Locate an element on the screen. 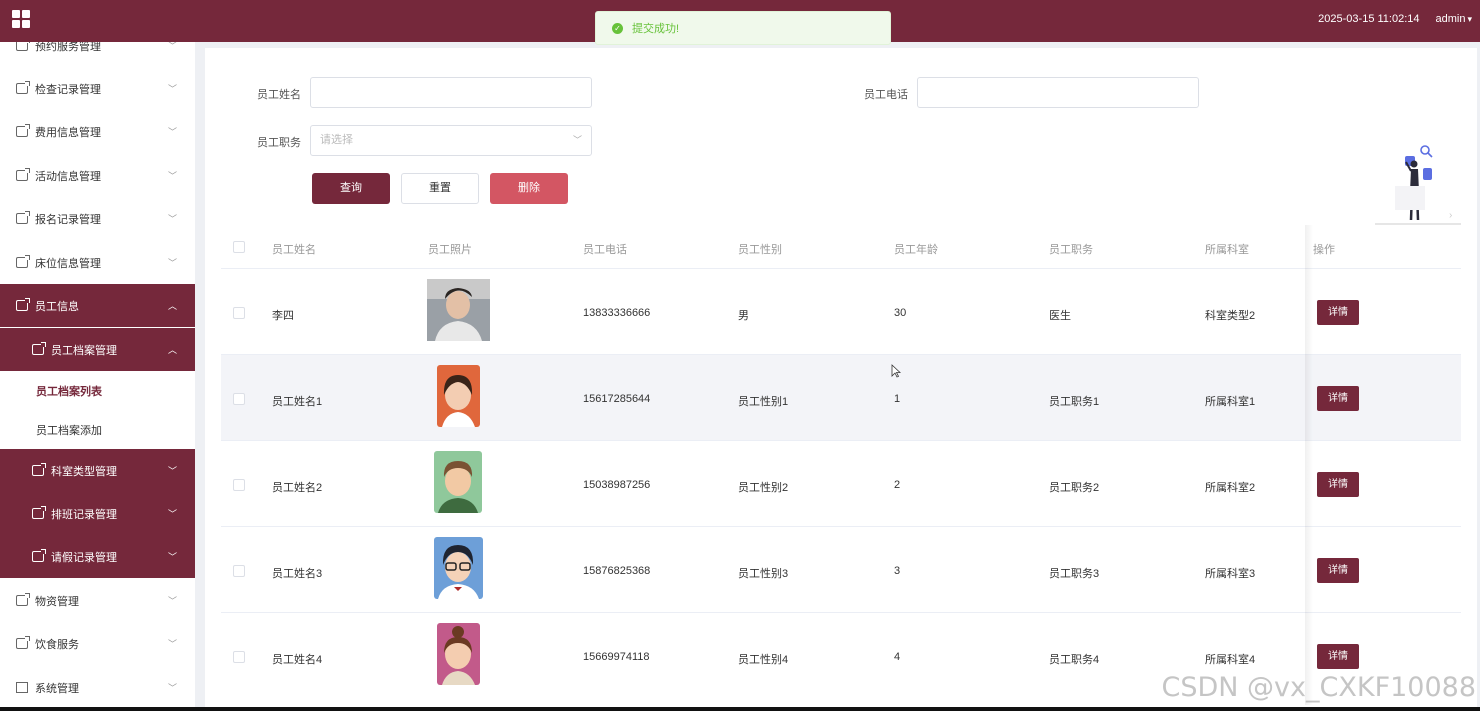 The width and height of the screenshot is (1480, 711). cell-phone: 15669974118 is located at coordinates (616, 657).